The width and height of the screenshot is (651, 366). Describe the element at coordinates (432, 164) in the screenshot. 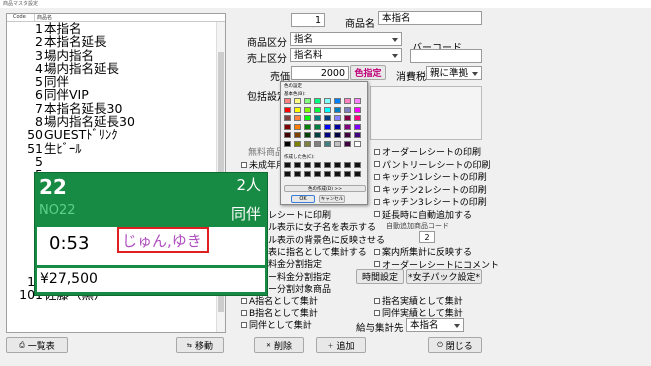

I see `option-checkbox: パントリーレシートの印刷` at that location.